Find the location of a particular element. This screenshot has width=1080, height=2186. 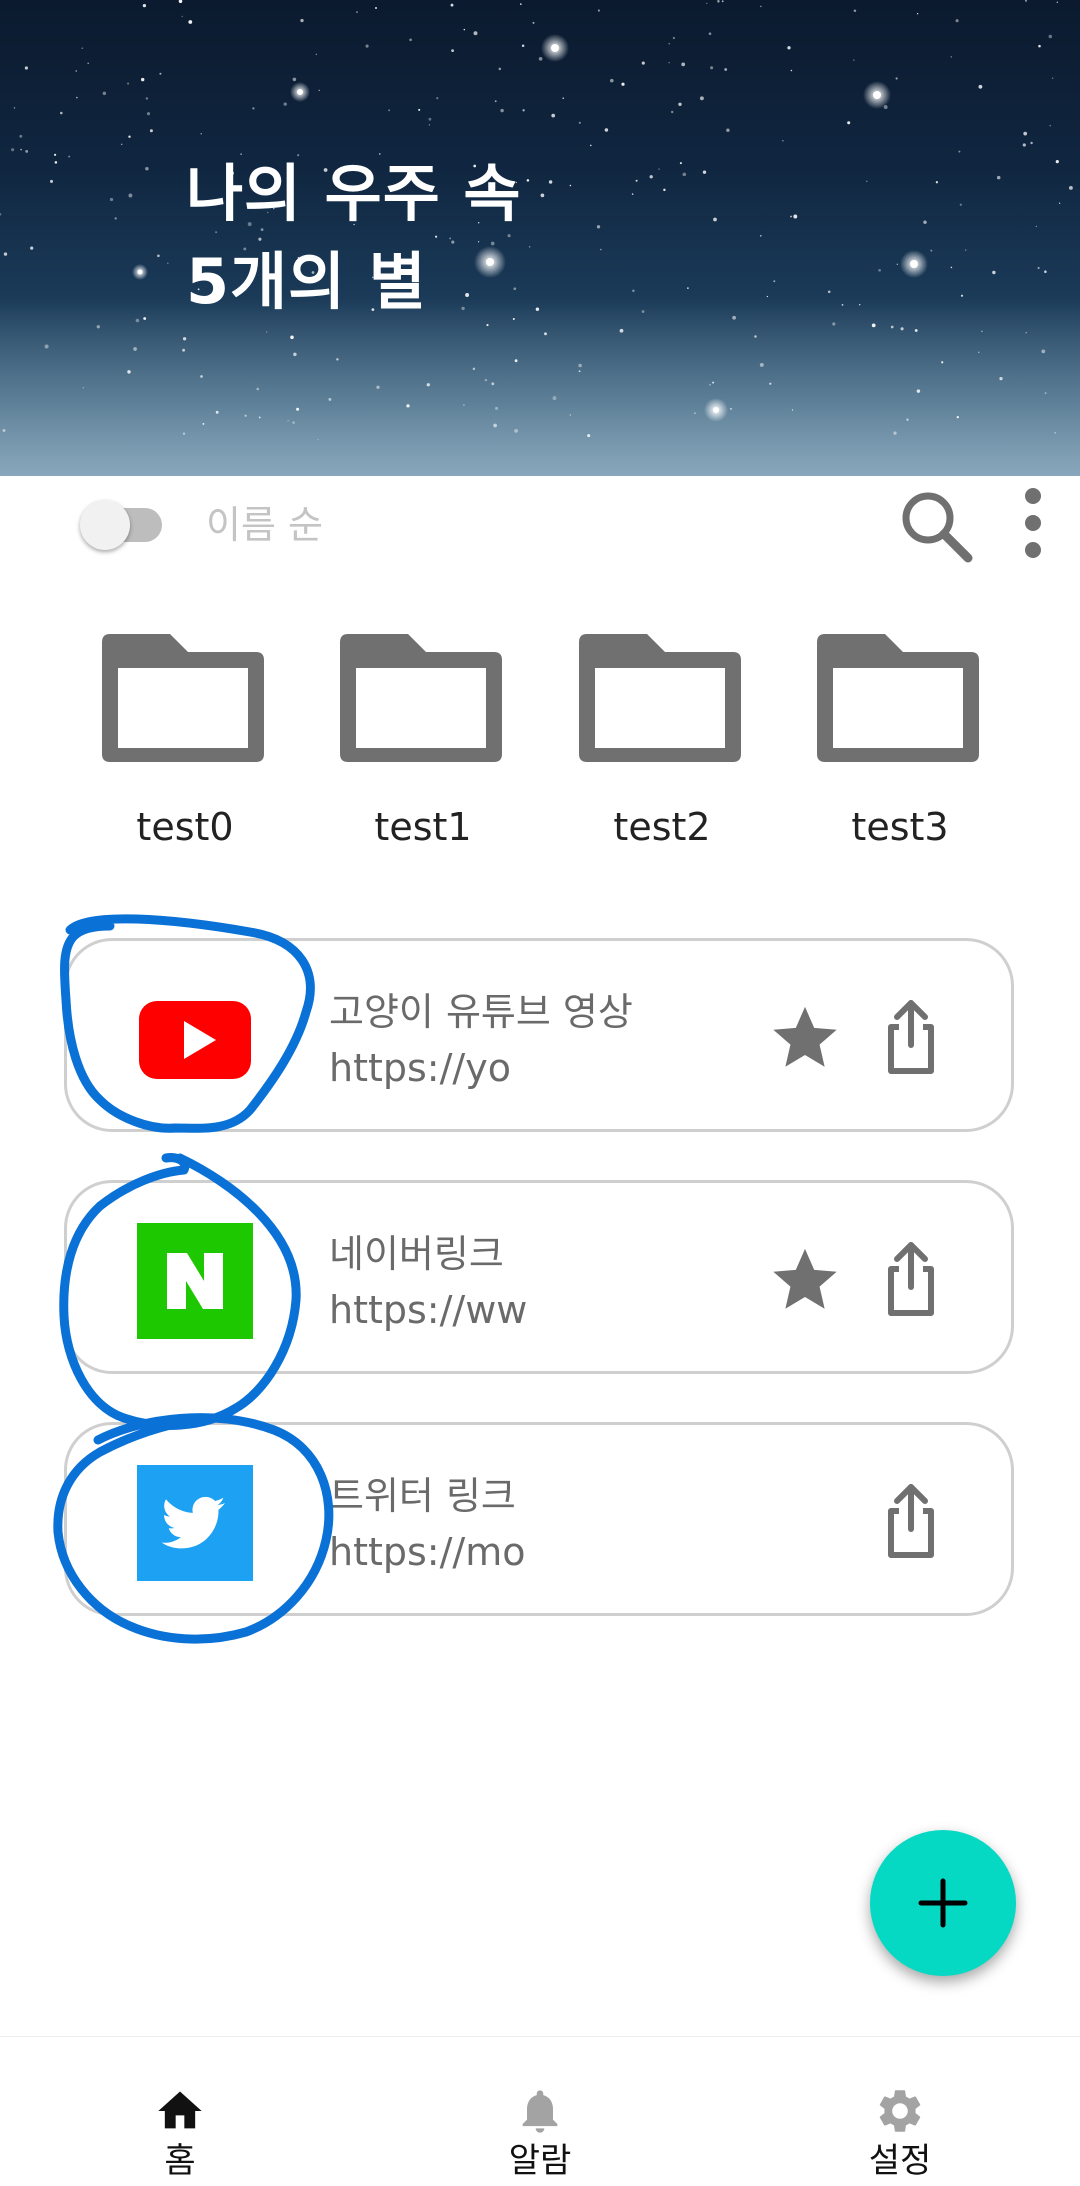

nav-alarm: 알람 is located at coordinates (540, 2111).